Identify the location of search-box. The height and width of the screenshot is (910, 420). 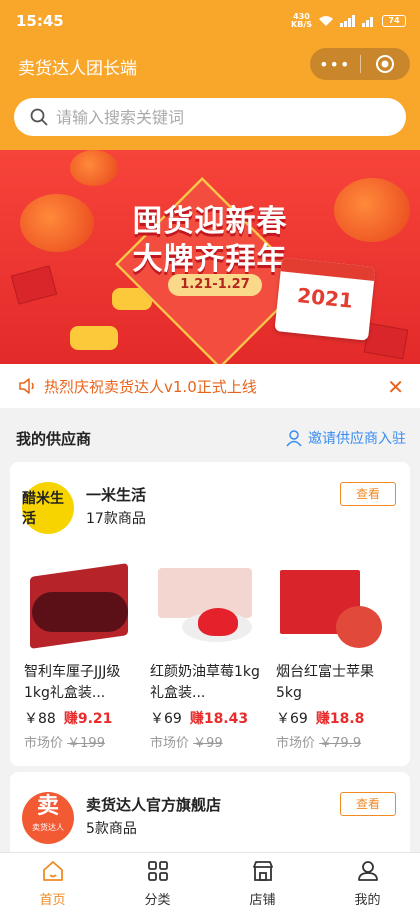
(210, 117).